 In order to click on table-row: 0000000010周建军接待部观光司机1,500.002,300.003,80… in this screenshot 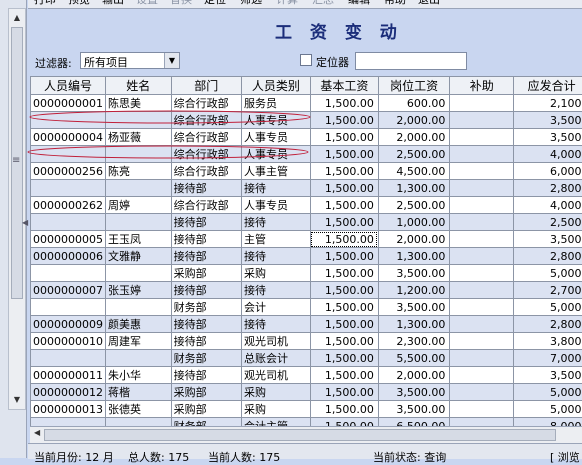, I will do `click(306, 341)`.